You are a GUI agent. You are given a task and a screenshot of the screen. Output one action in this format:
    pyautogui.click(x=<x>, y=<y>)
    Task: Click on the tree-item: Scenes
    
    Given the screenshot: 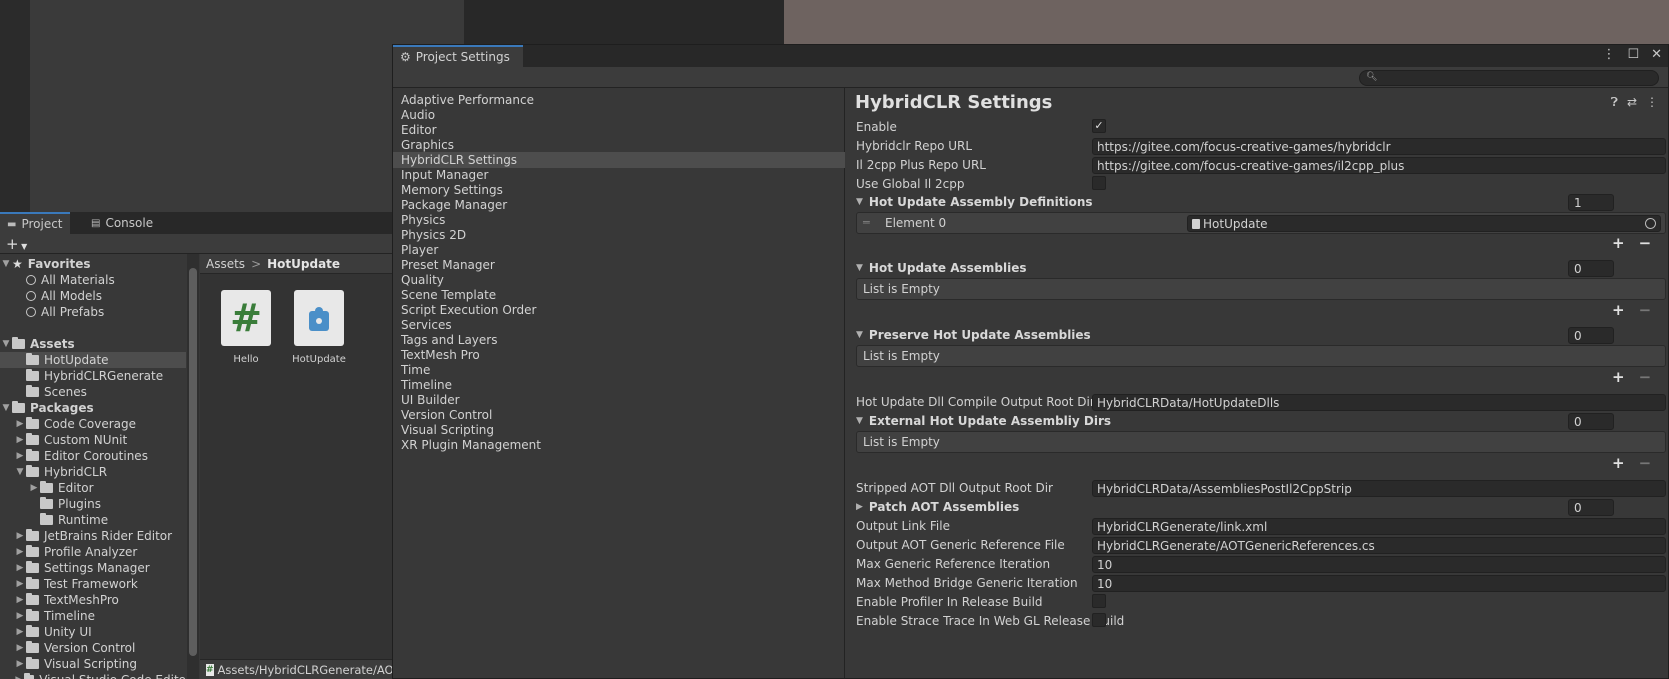 What is the action you would take?
    pyautogui.click(x=93, y=392)
    